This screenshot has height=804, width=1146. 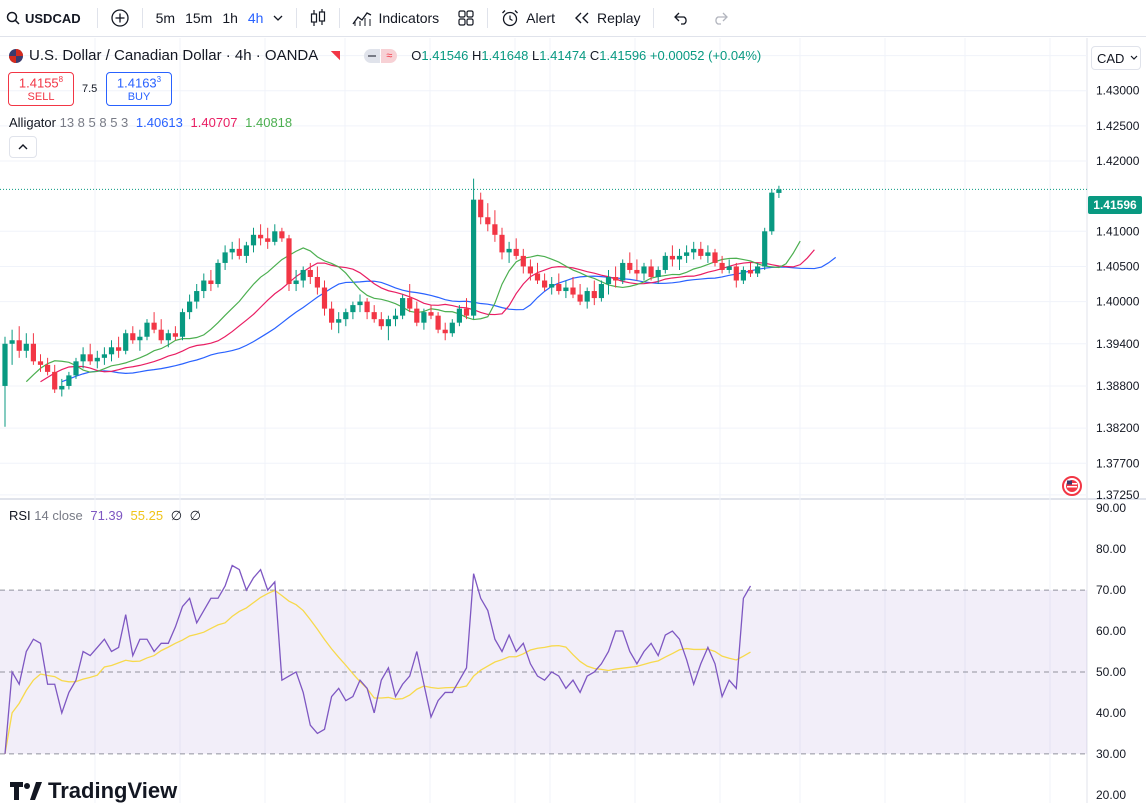 I want to click on buy-button: 1.41633 BUY, so click(x=139, y=89).